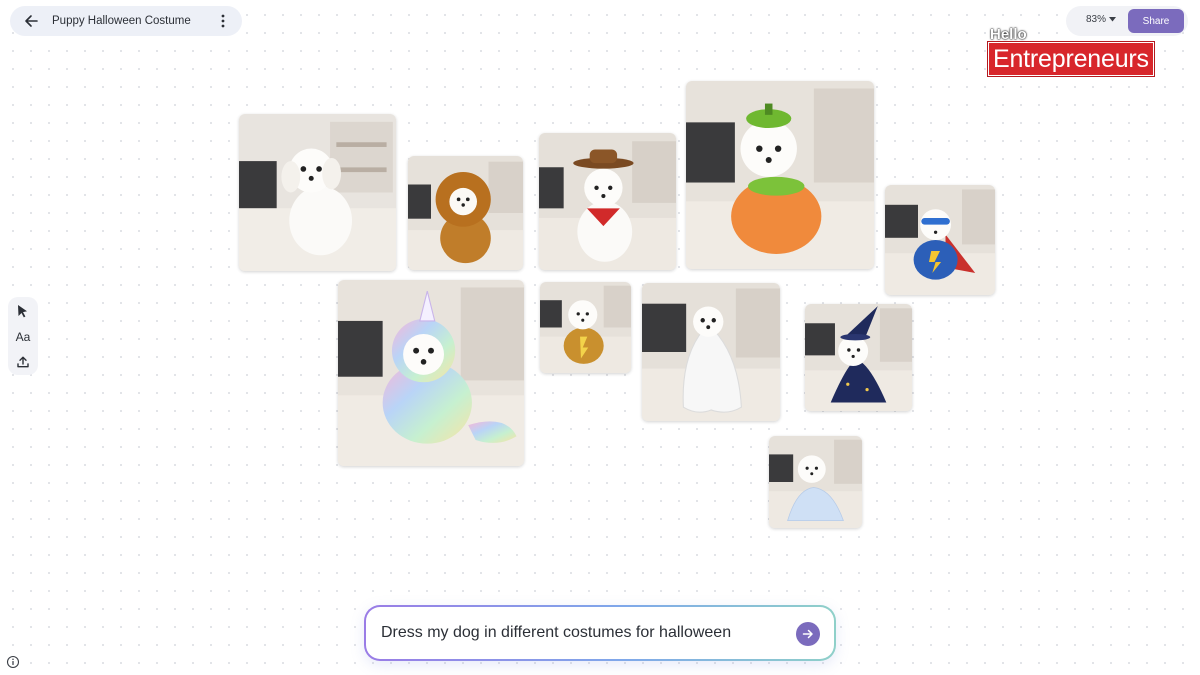 The width and height of the screenshot is (1200, 675). Describe the element at coordinates (133, 21) in the screenshot. I see `canvas-title: Puppy Halloween Costume` at that location.